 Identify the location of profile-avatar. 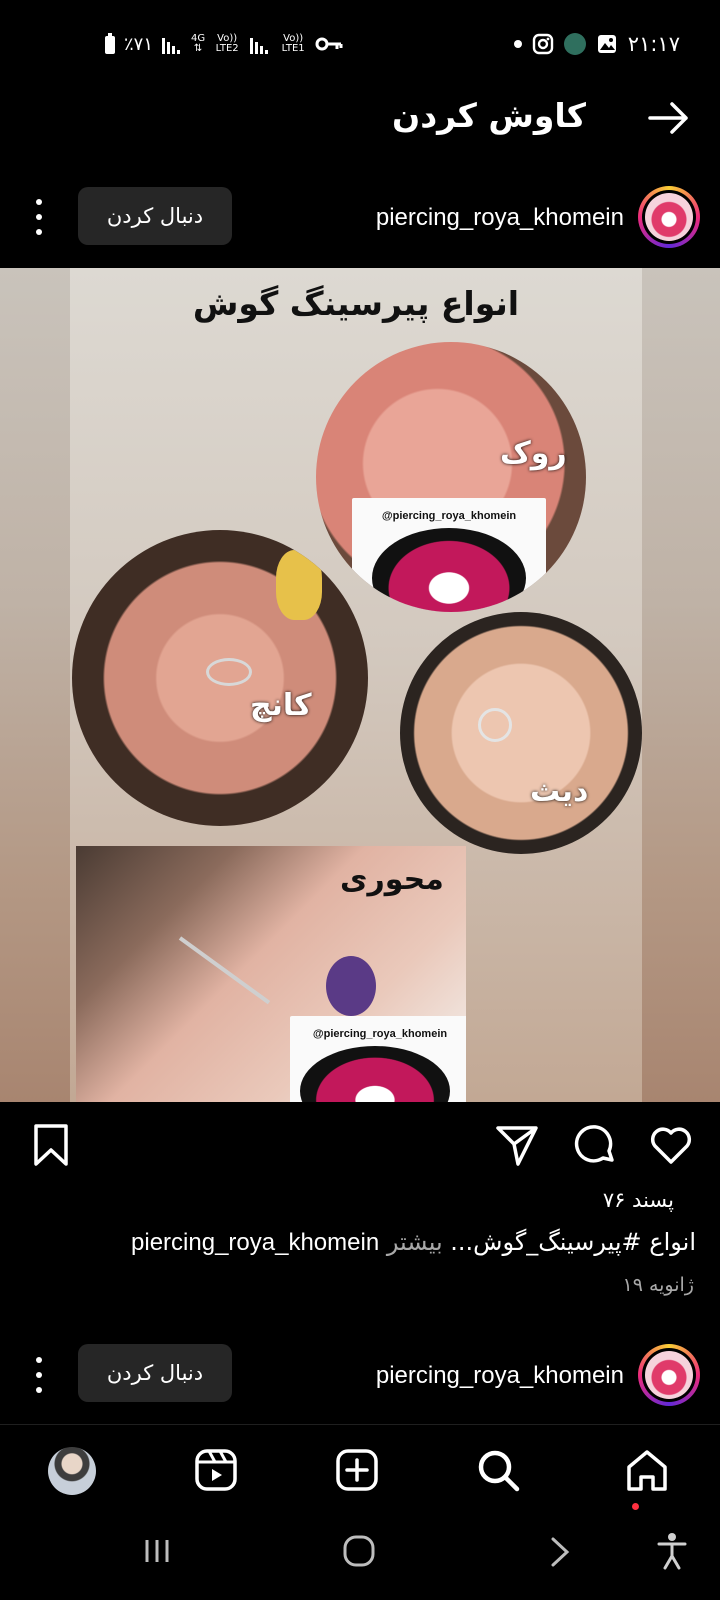
(72, 1471).